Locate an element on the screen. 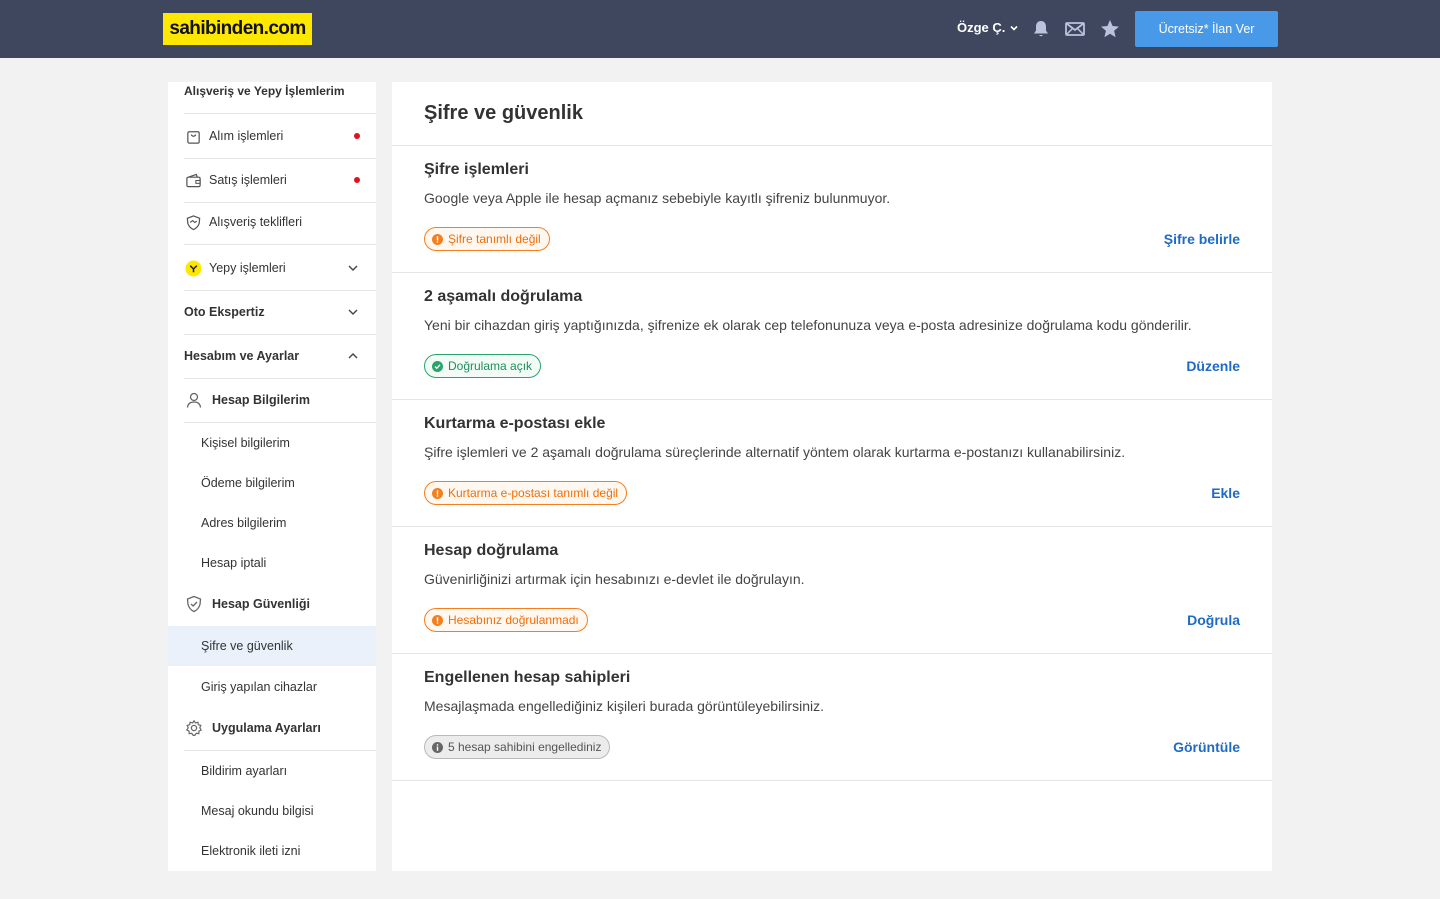  chevron-up-icon is located at coordinates (353, 356).